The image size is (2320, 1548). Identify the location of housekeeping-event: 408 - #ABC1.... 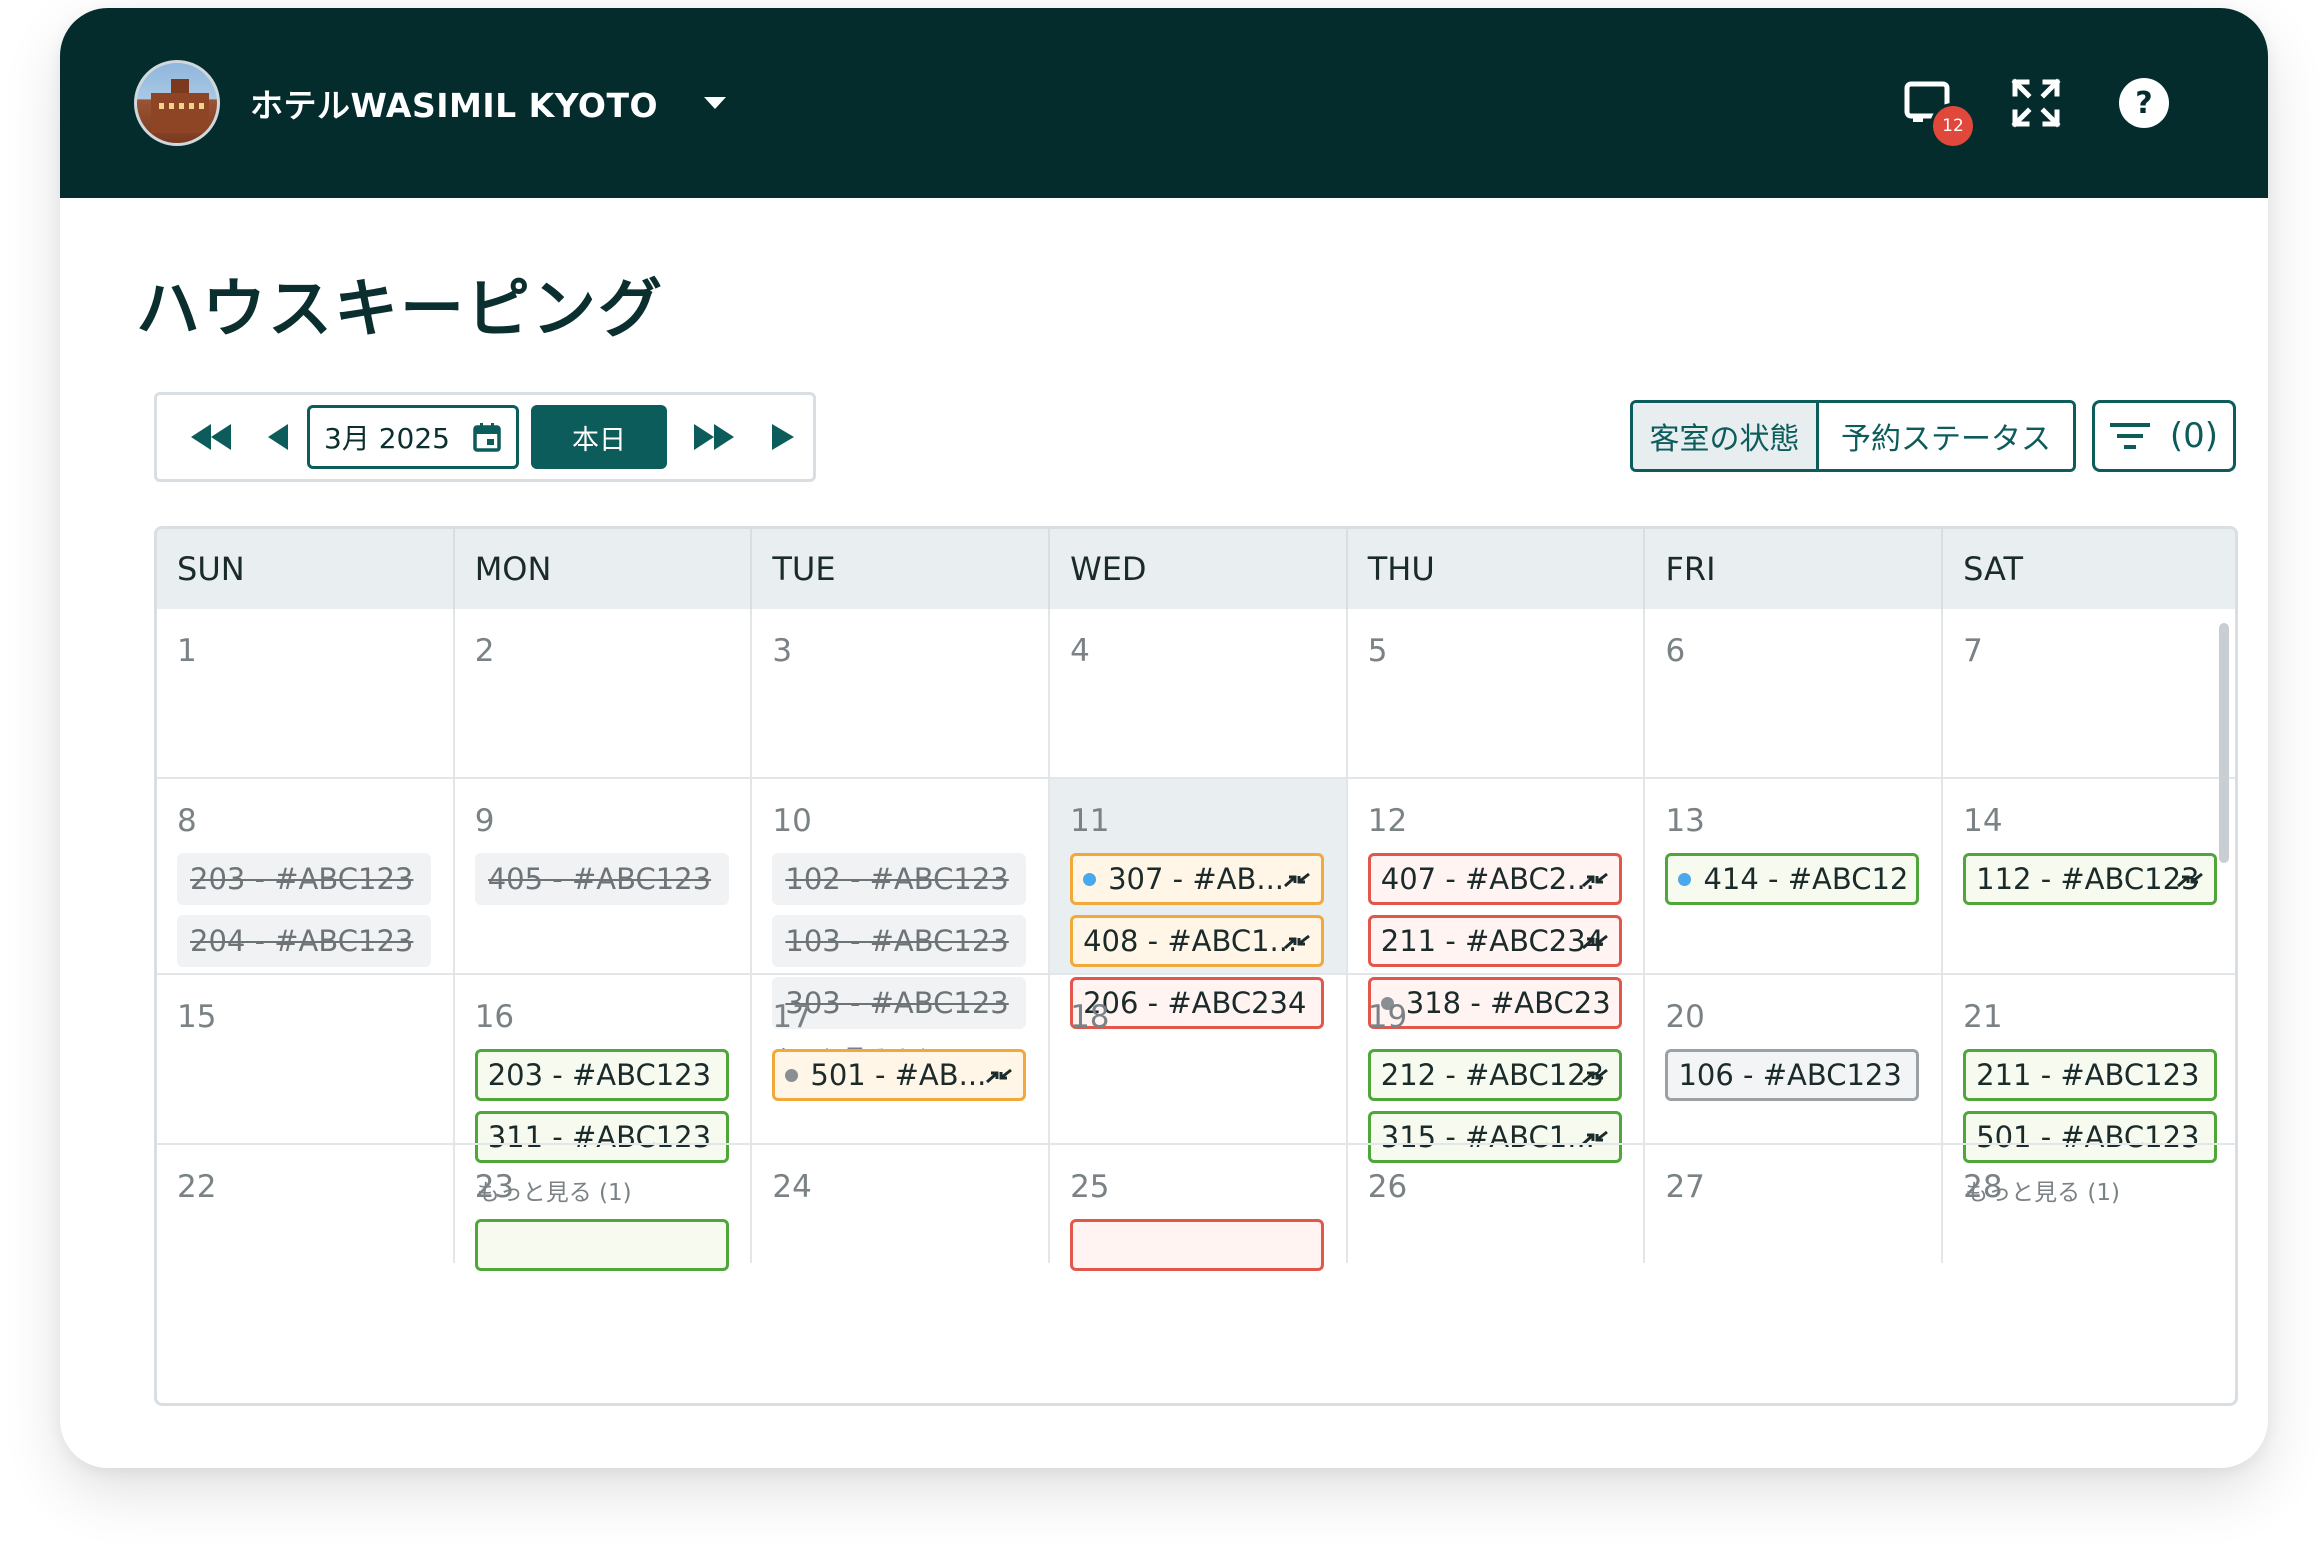
(1197, 941).